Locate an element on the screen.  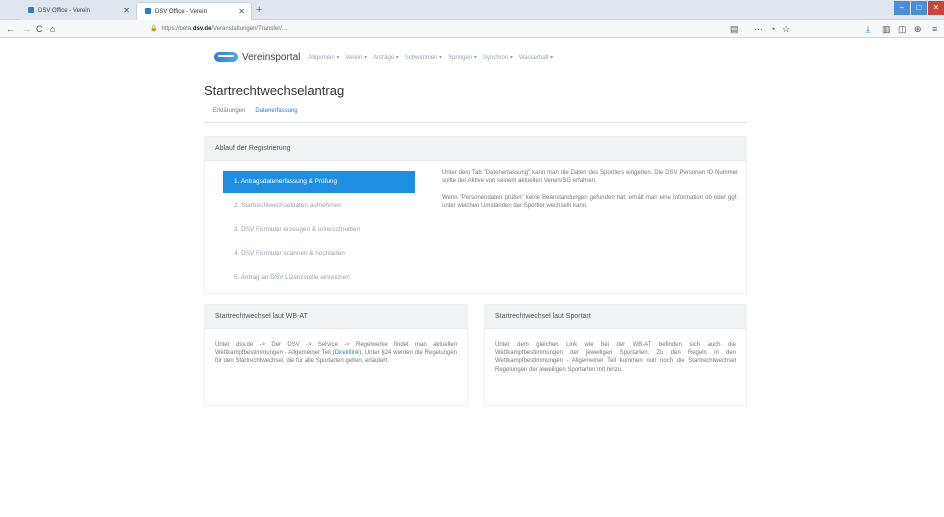
sportart-heading: Startrechtwechsel laut Sportart is located at coordinates (615, 317).